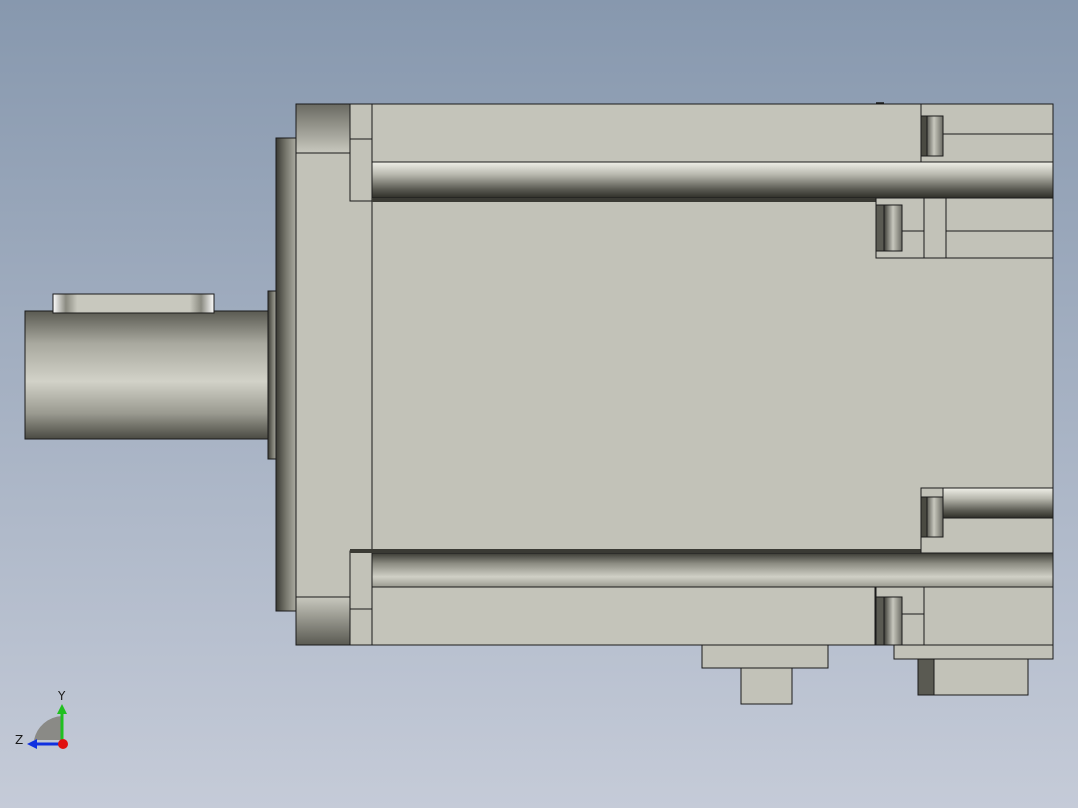  I want to click on flange-corner-top, so click(323, 128).